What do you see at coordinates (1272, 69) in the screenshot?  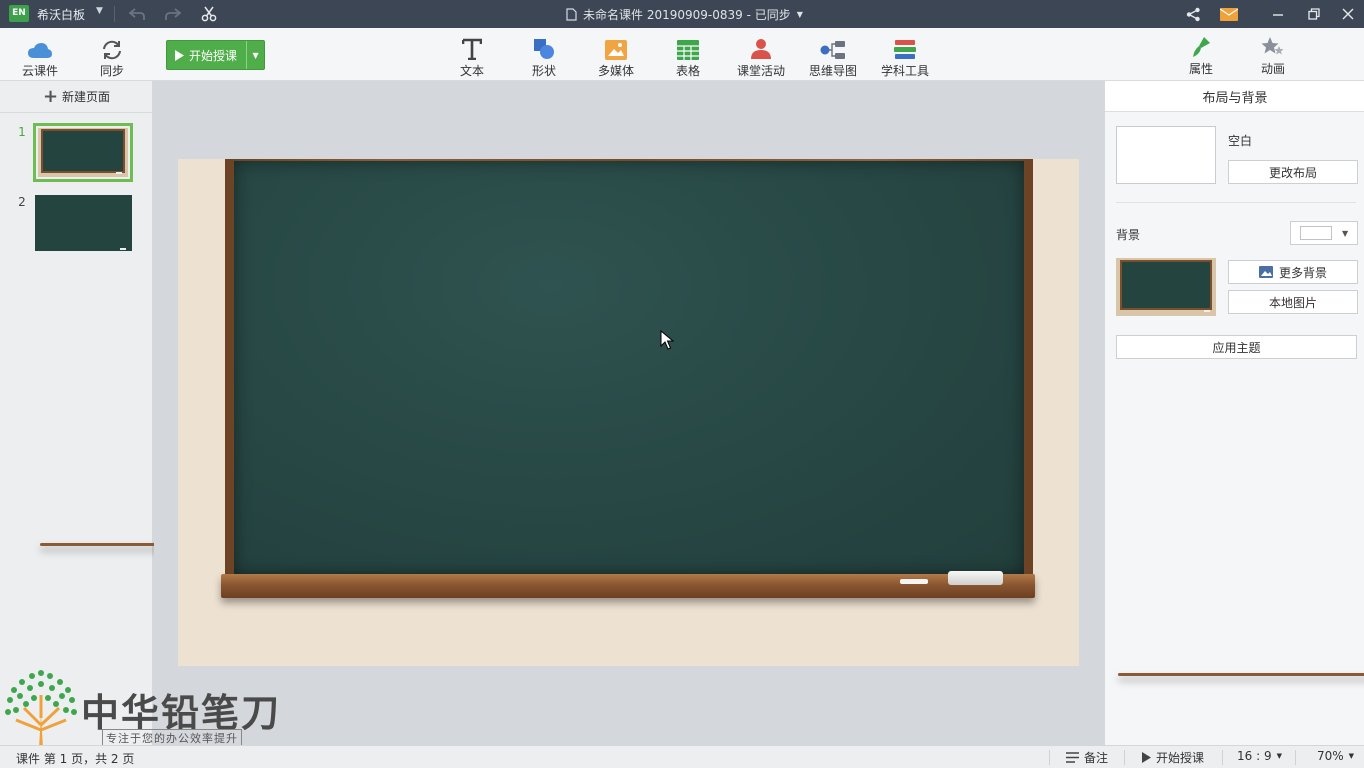 I see `tab-animation-label: 动画` at bounding box center [1272, 69].